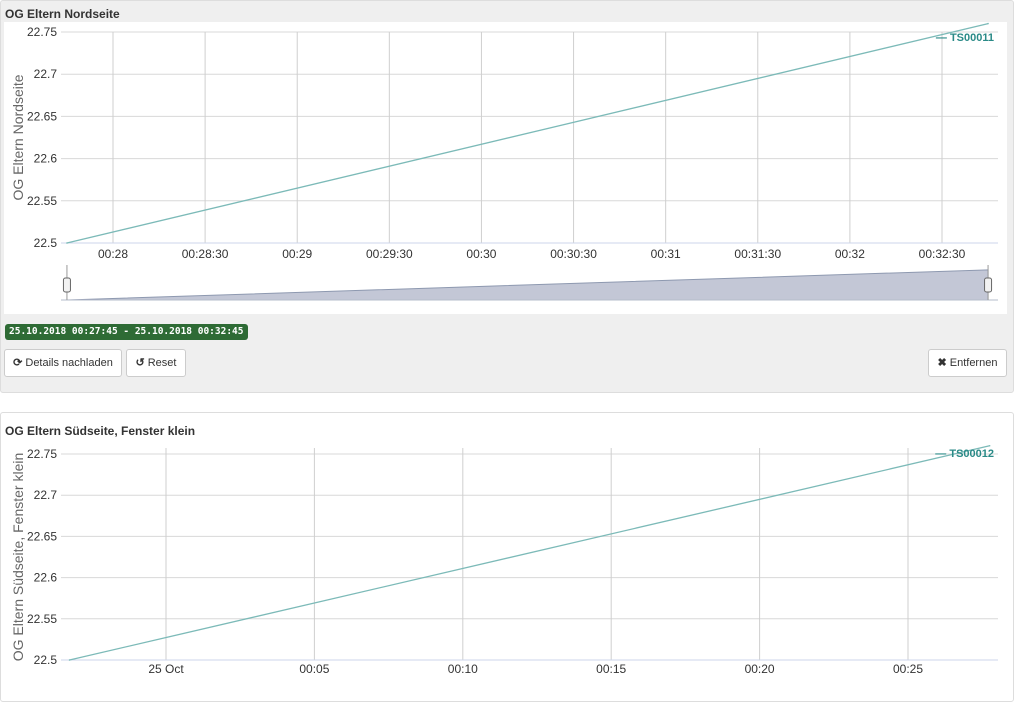  Describe the element at coordinates (964, 454) in the screenshot. I see `legend-item: — TS00012` at that location.